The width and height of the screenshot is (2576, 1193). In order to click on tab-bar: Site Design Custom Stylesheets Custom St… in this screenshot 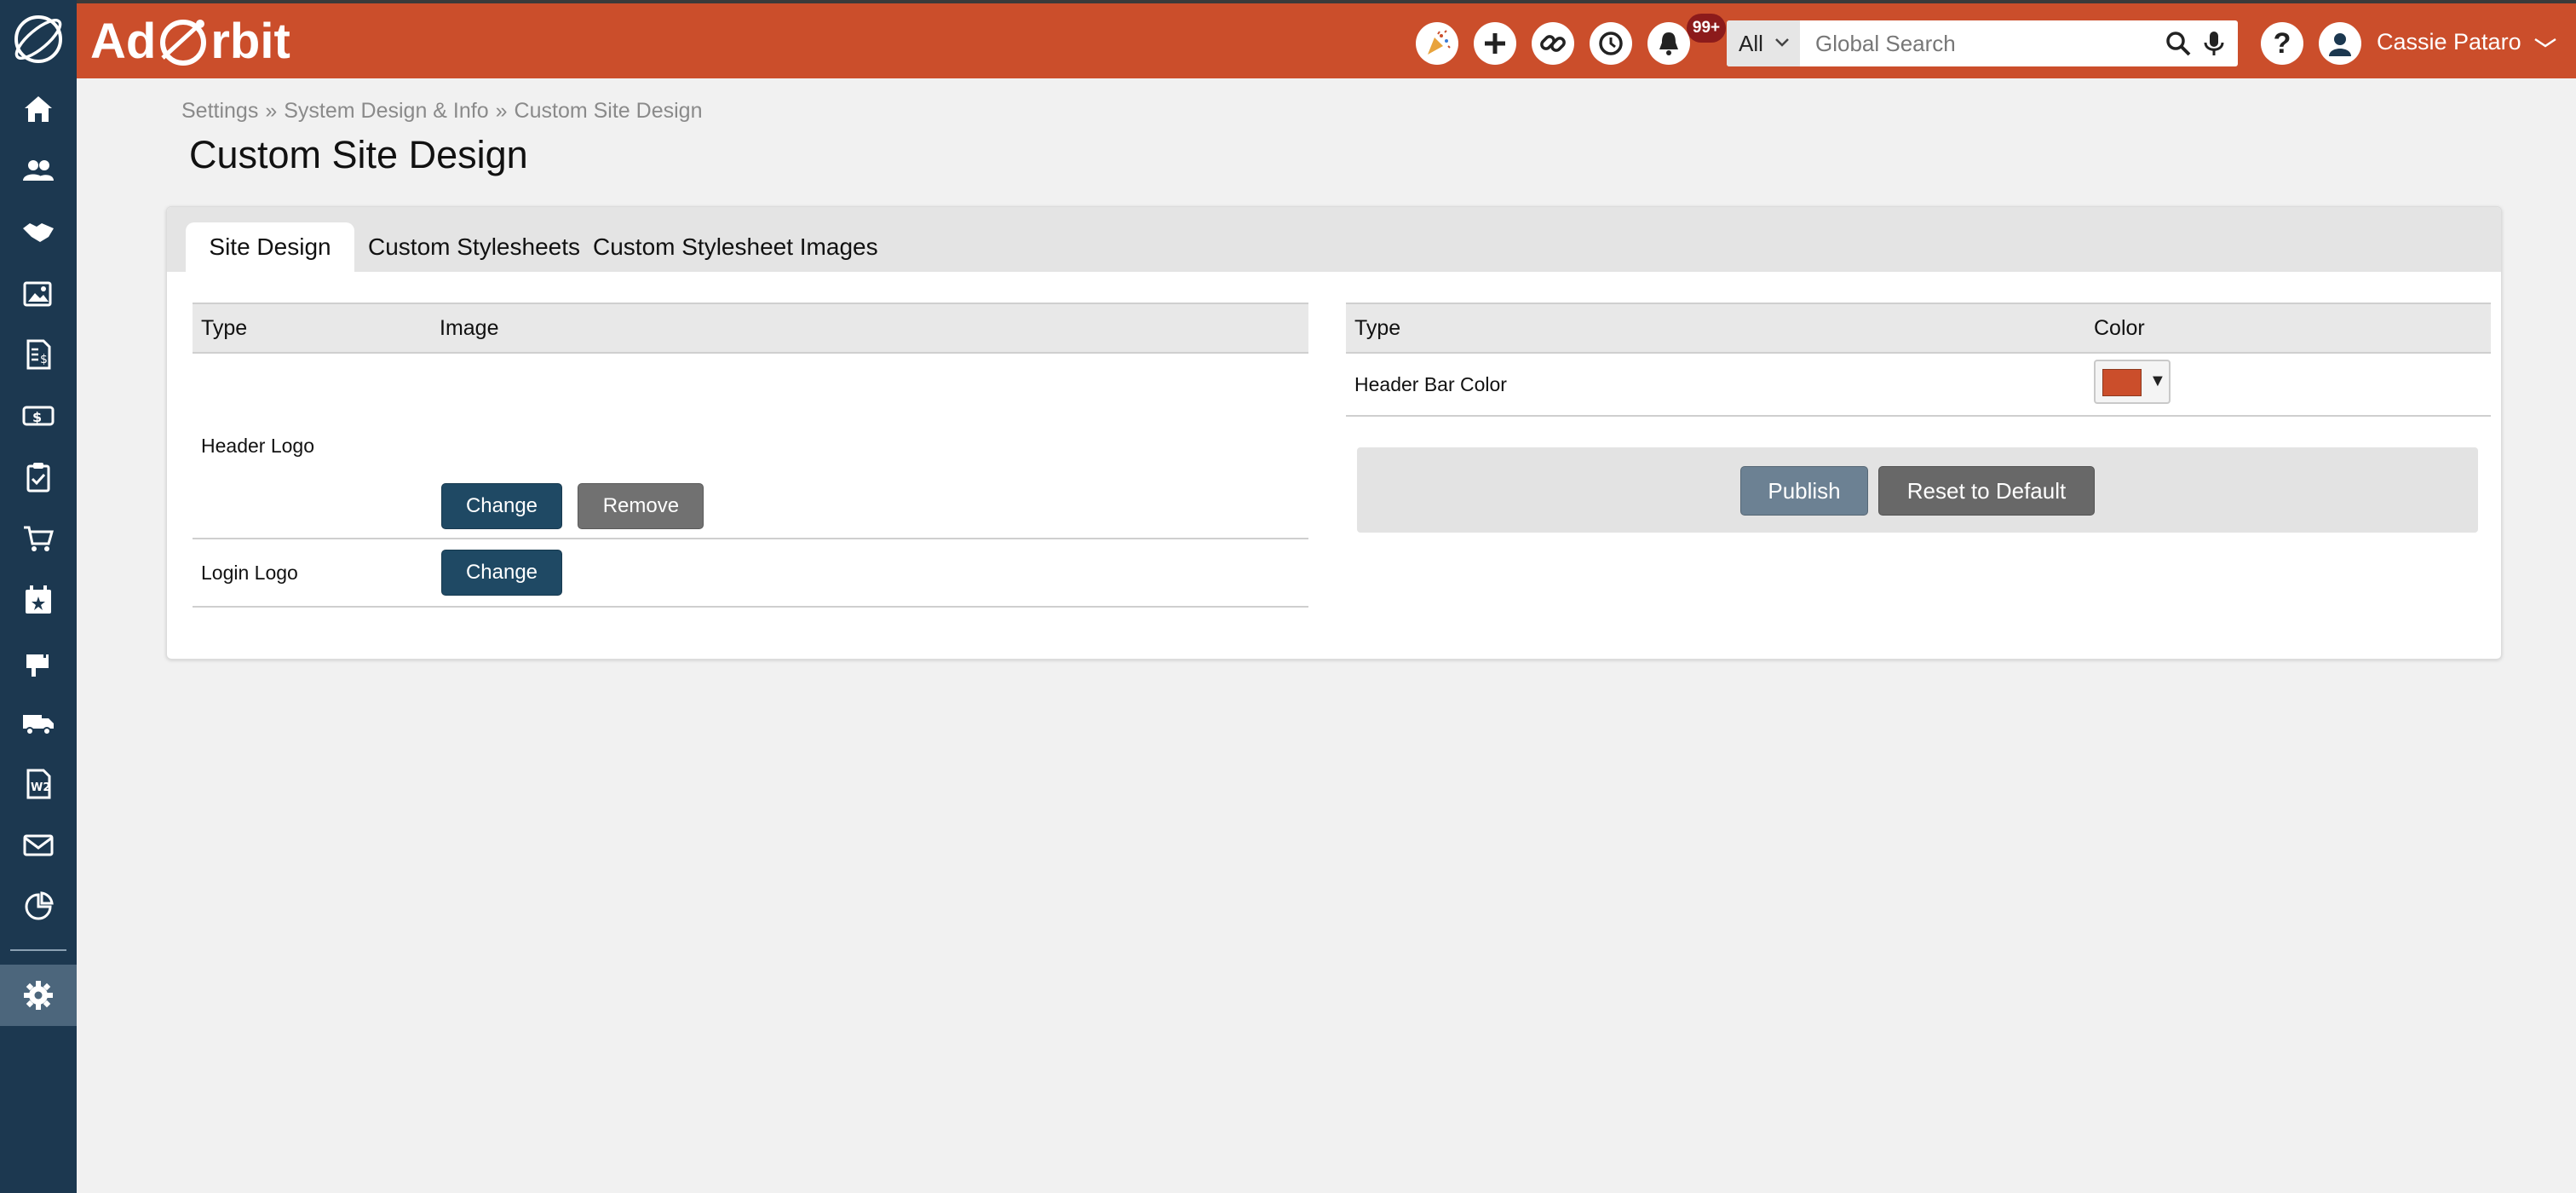, I will do `click(1334, 239)`.